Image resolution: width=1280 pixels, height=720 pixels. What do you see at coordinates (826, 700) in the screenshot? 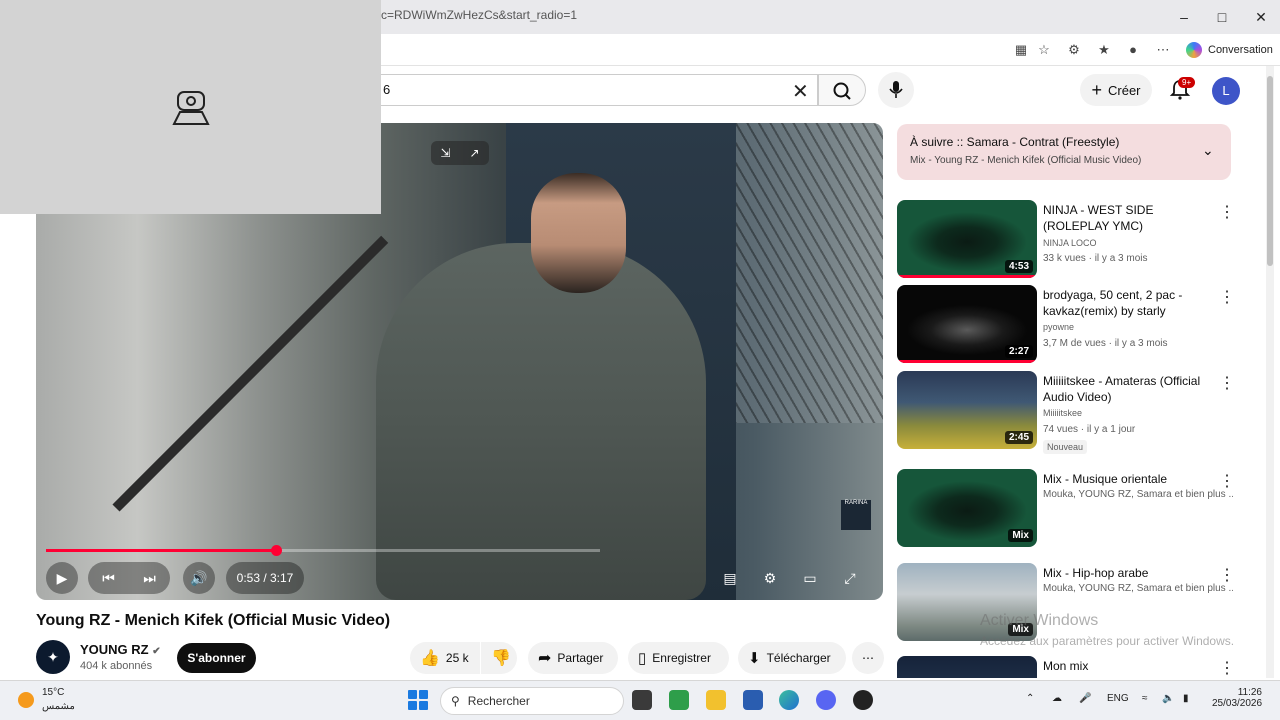
I see `discord-icon` at bounding box center [826, 700].